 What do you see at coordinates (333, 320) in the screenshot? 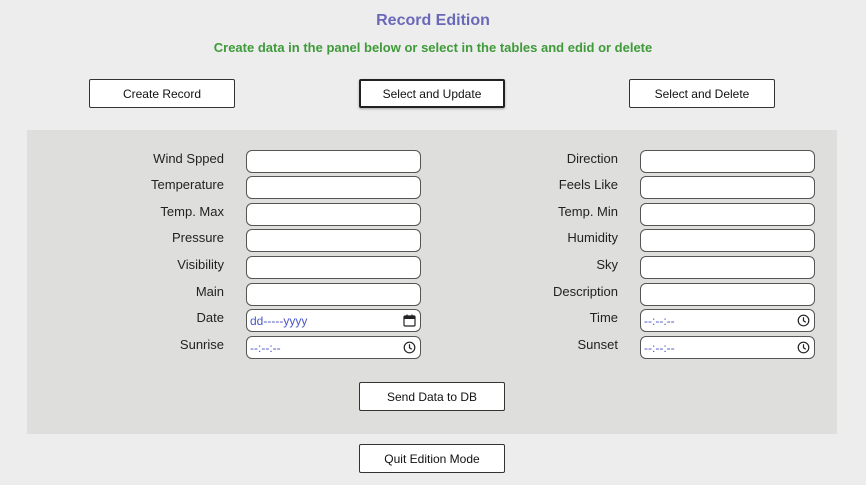
I see `date-input: dd-----yyyy` at bounding box center [333, 320].